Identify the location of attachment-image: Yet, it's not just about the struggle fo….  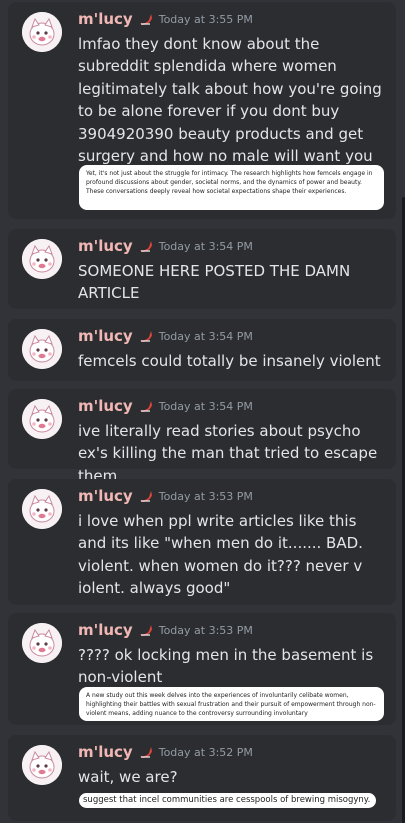
(231, 187).